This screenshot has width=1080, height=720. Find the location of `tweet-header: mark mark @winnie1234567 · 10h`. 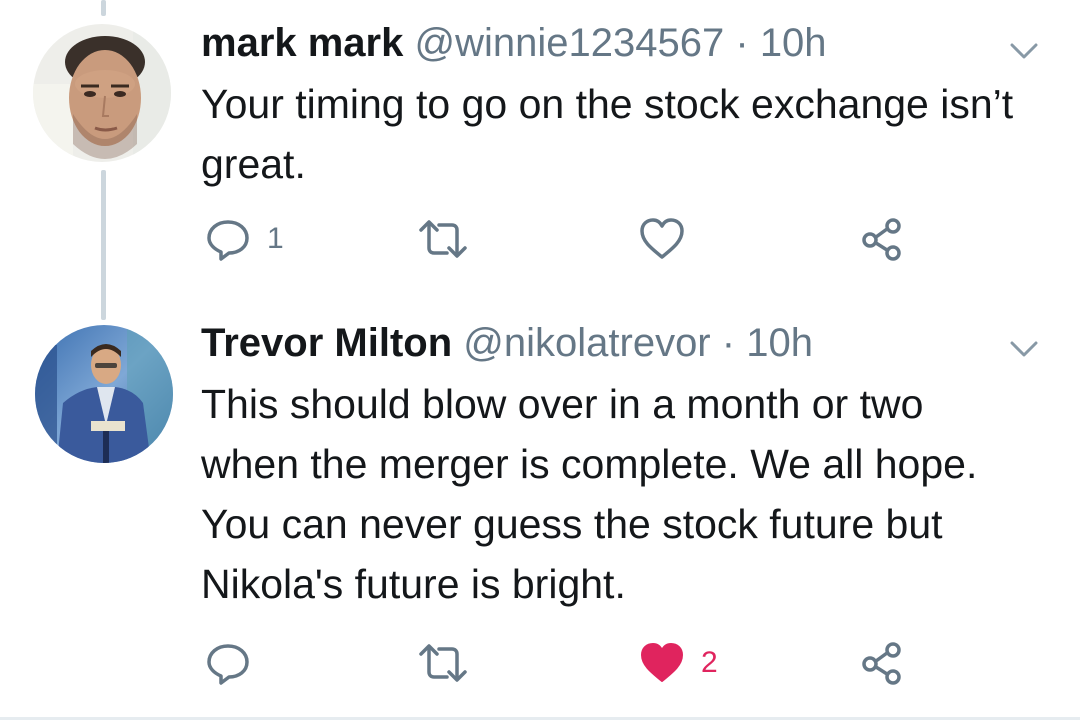

tweet-header: mark mark @winnie1234567 · 10h is located at coordinates (620, 43).